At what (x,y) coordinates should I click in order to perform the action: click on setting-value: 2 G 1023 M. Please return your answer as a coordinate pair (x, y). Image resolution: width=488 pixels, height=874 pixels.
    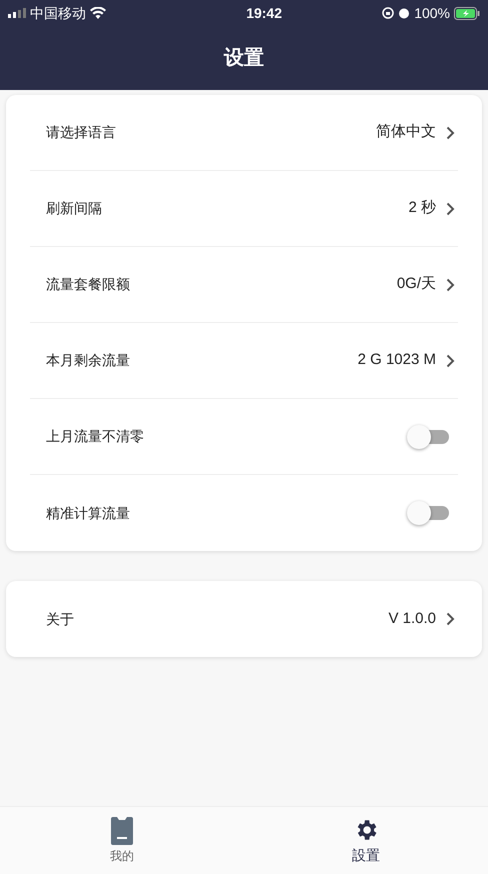
    Looking at the image, I should click on (406, 360).